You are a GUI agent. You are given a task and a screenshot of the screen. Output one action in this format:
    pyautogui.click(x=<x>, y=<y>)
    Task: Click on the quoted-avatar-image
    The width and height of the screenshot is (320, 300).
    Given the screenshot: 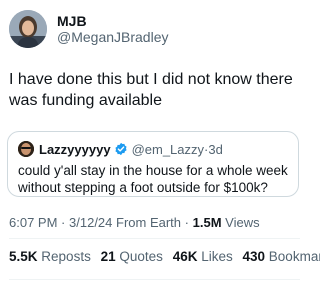 What is the action you would take?
    pyautogui.click(x=26, y=149)
    